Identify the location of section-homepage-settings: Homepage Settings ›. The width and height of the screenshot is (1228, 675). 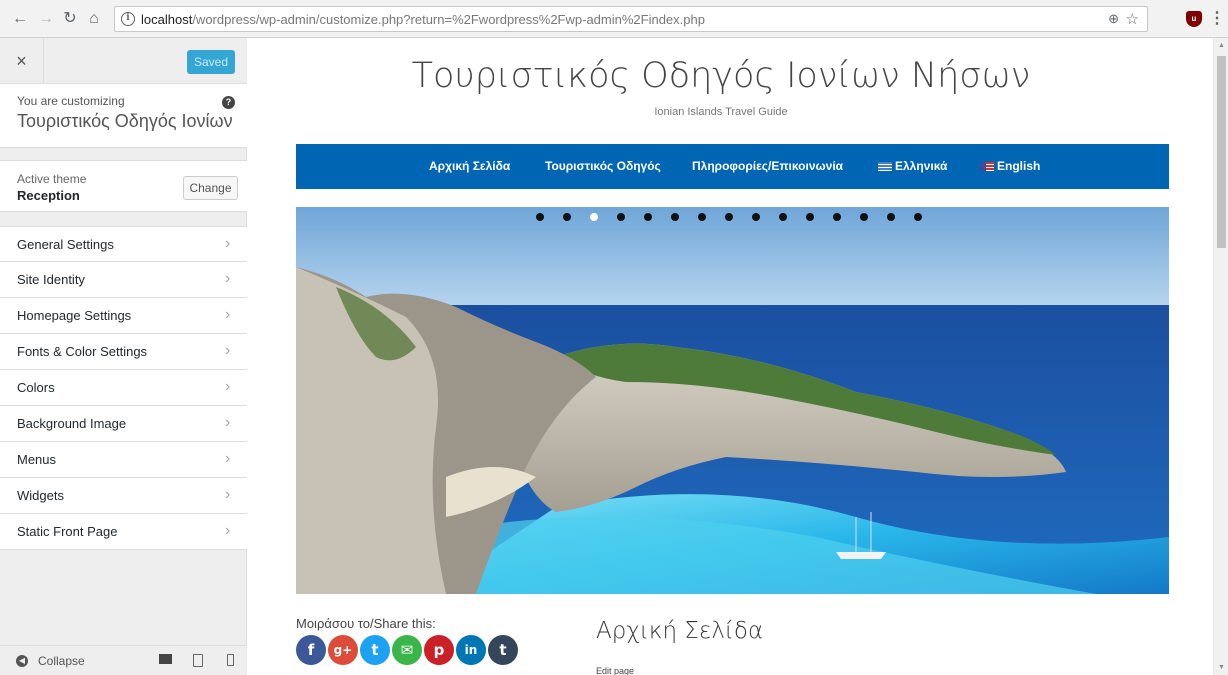
(123, 316).